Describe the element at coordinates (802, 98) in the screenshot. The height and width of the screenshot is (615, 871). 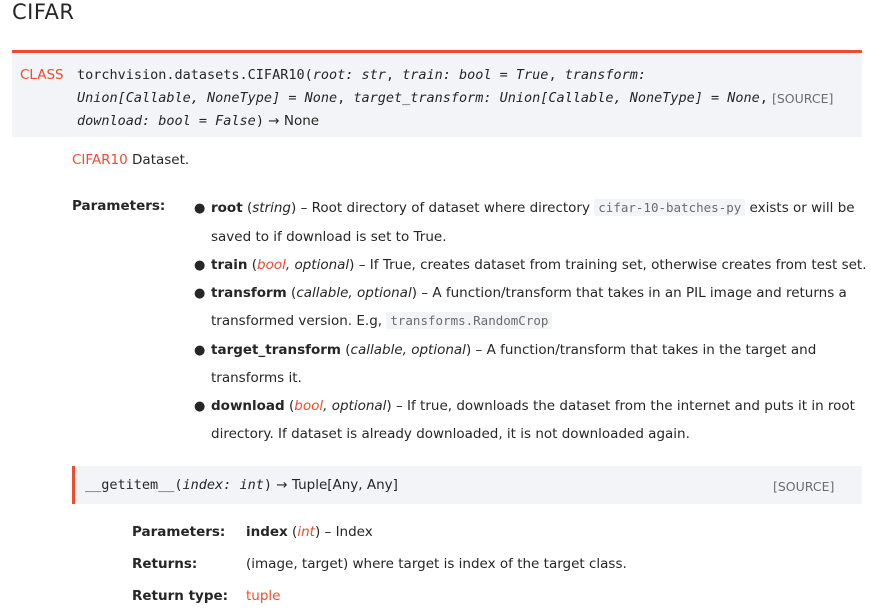
I see `source-link: [SOURCE]` at that location.